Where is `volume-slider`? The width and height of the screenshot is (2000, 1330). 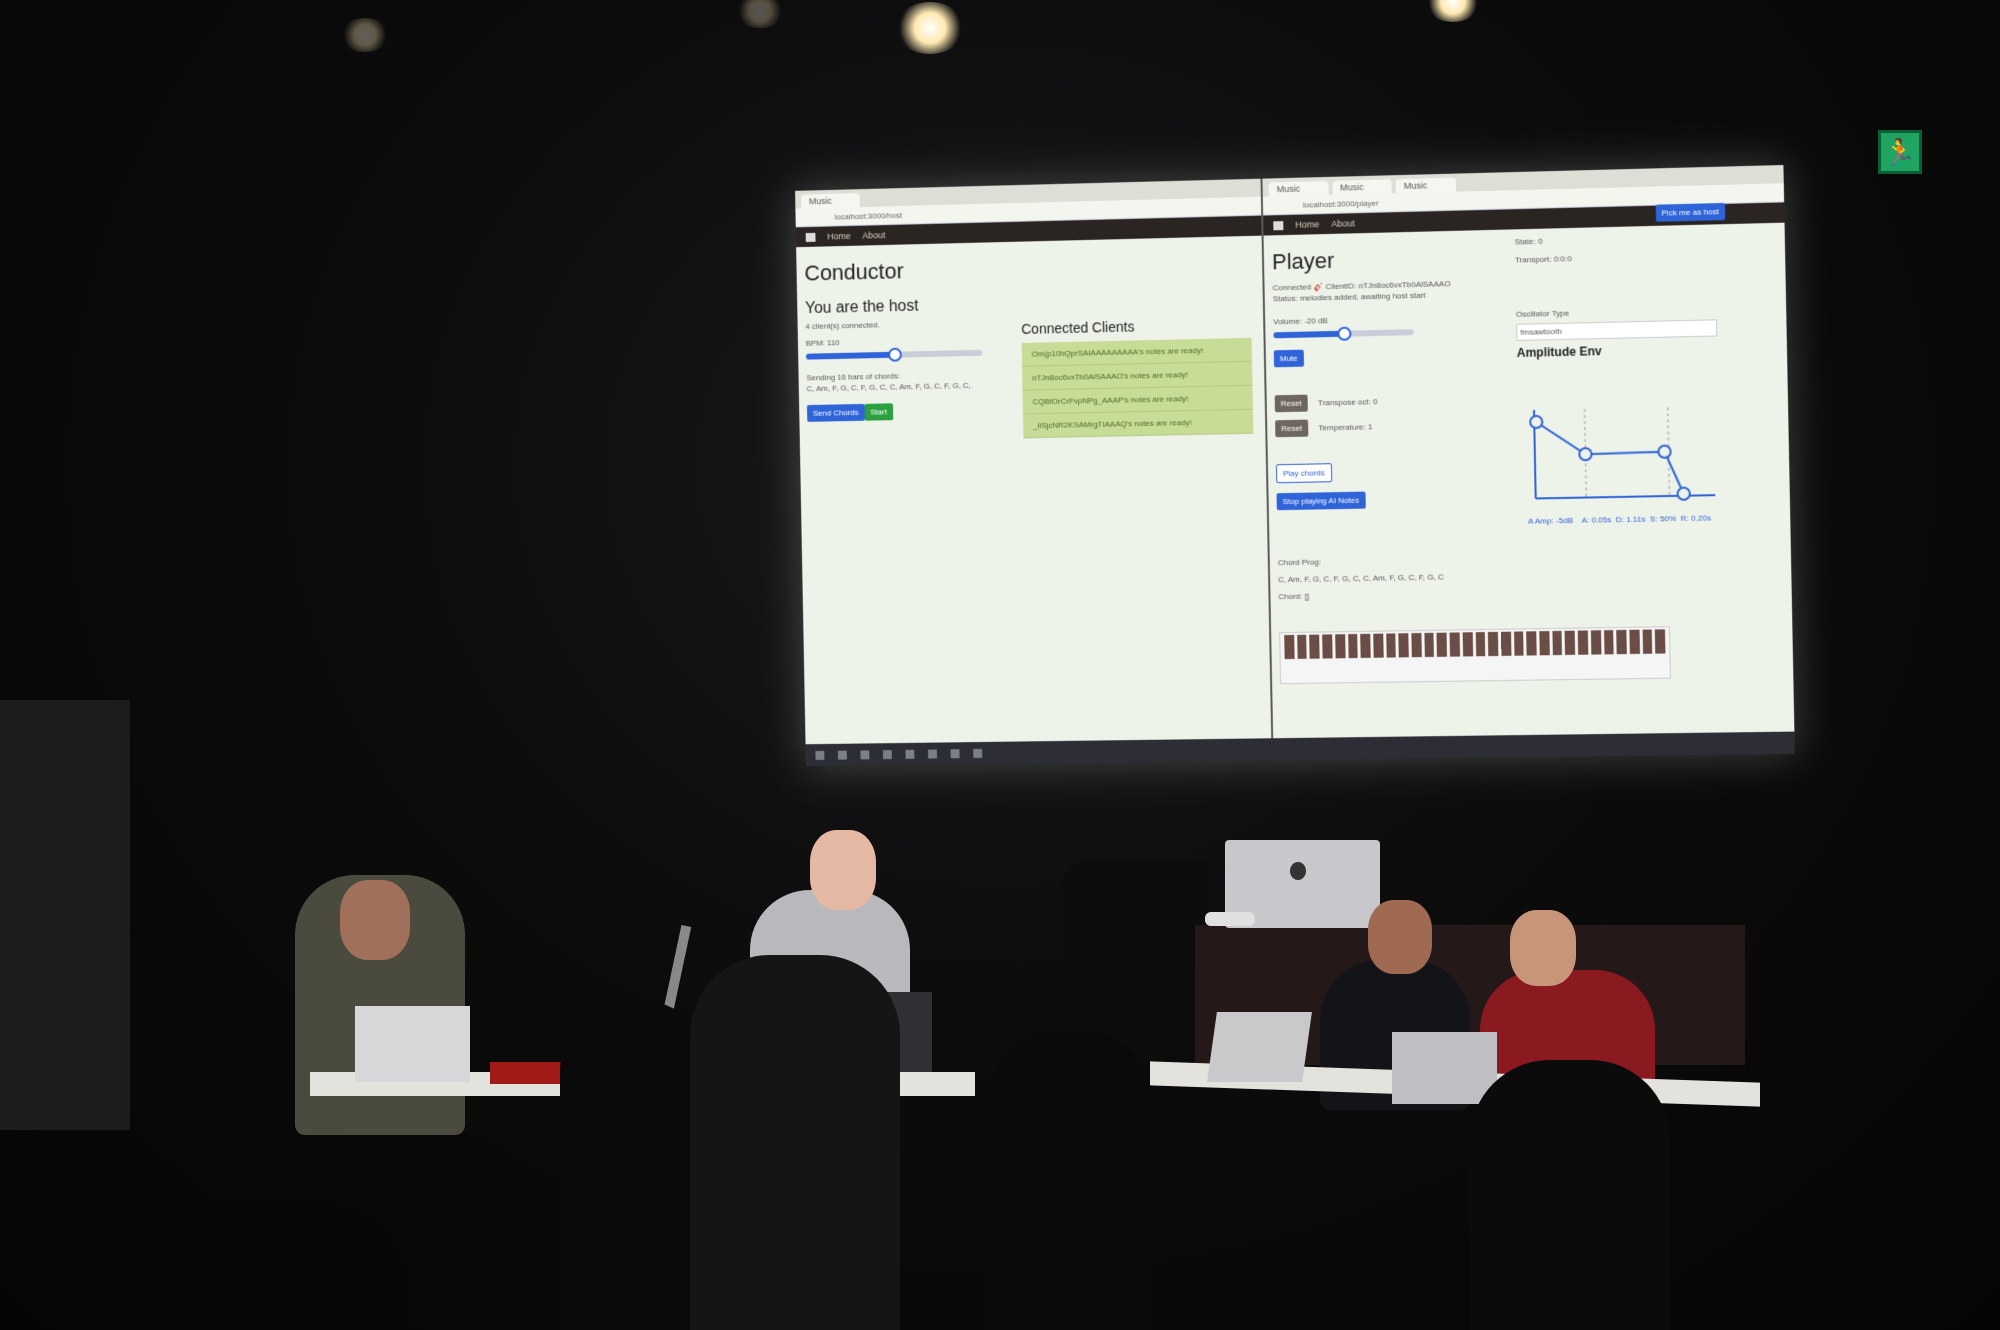
volume-slider is located at coordinates (1343, 333).